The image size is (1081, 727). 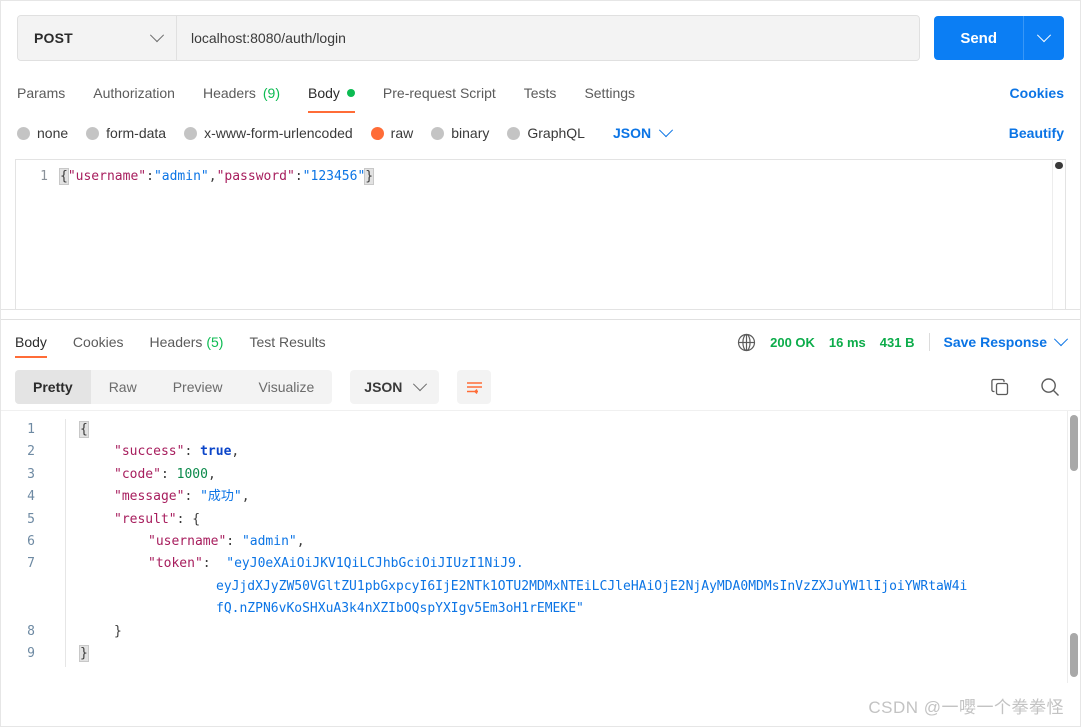 What do you see at coordinates (53, 133) in the screenshot?
I see `body-type-label: none` at bounding box center [53, 133].